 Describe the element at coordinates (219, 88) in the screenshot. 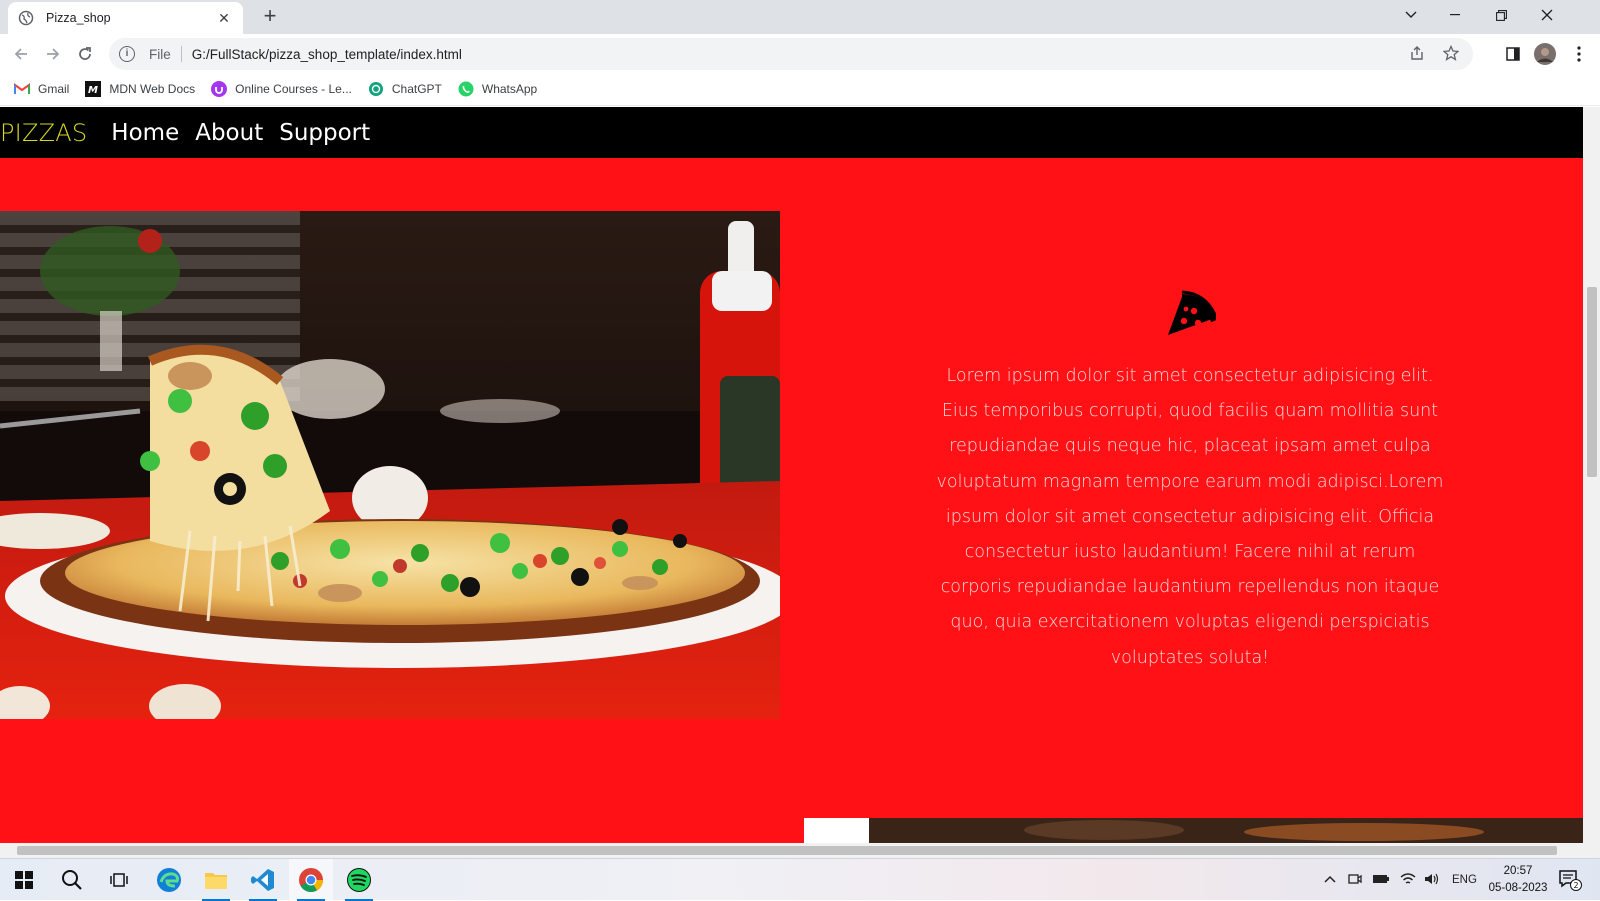

I see `udemy-icon` at that location.